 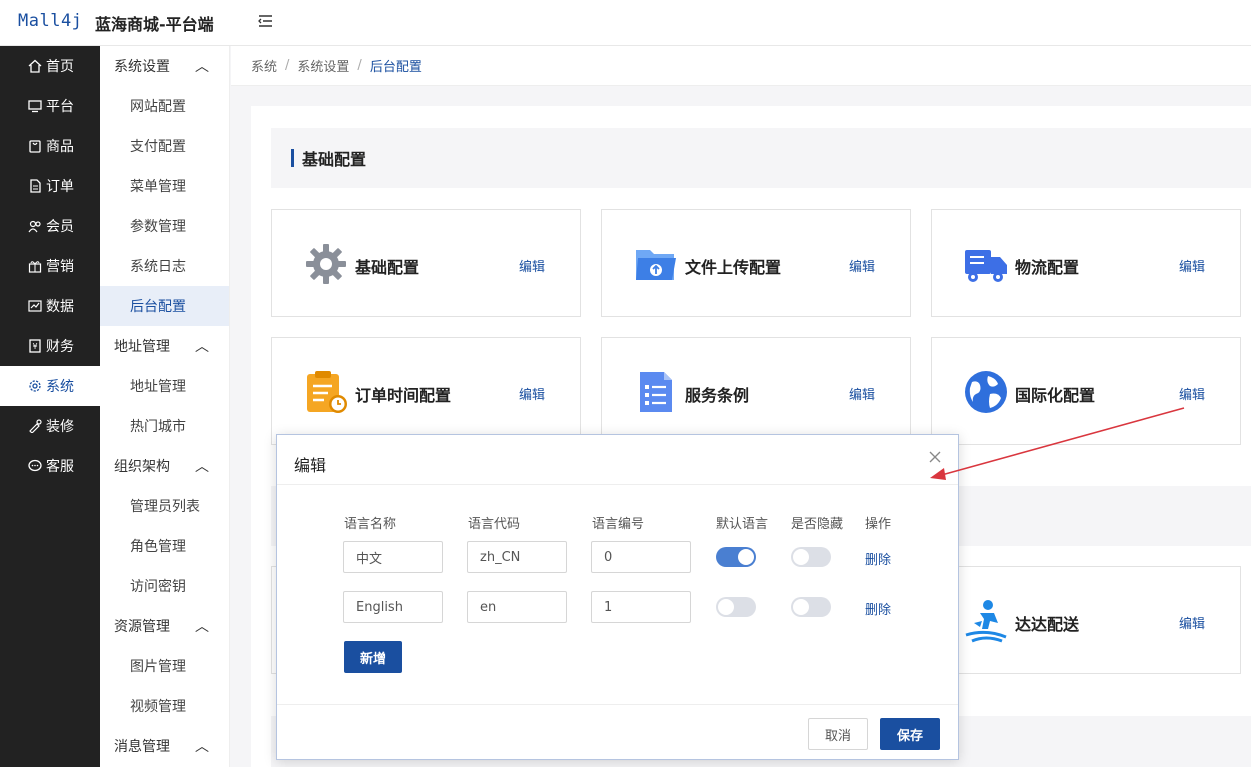 What do you see at coordinates (373, 657) in the screenshot?
I see `add-row-button: 新增` at bounding box center [373, 657].